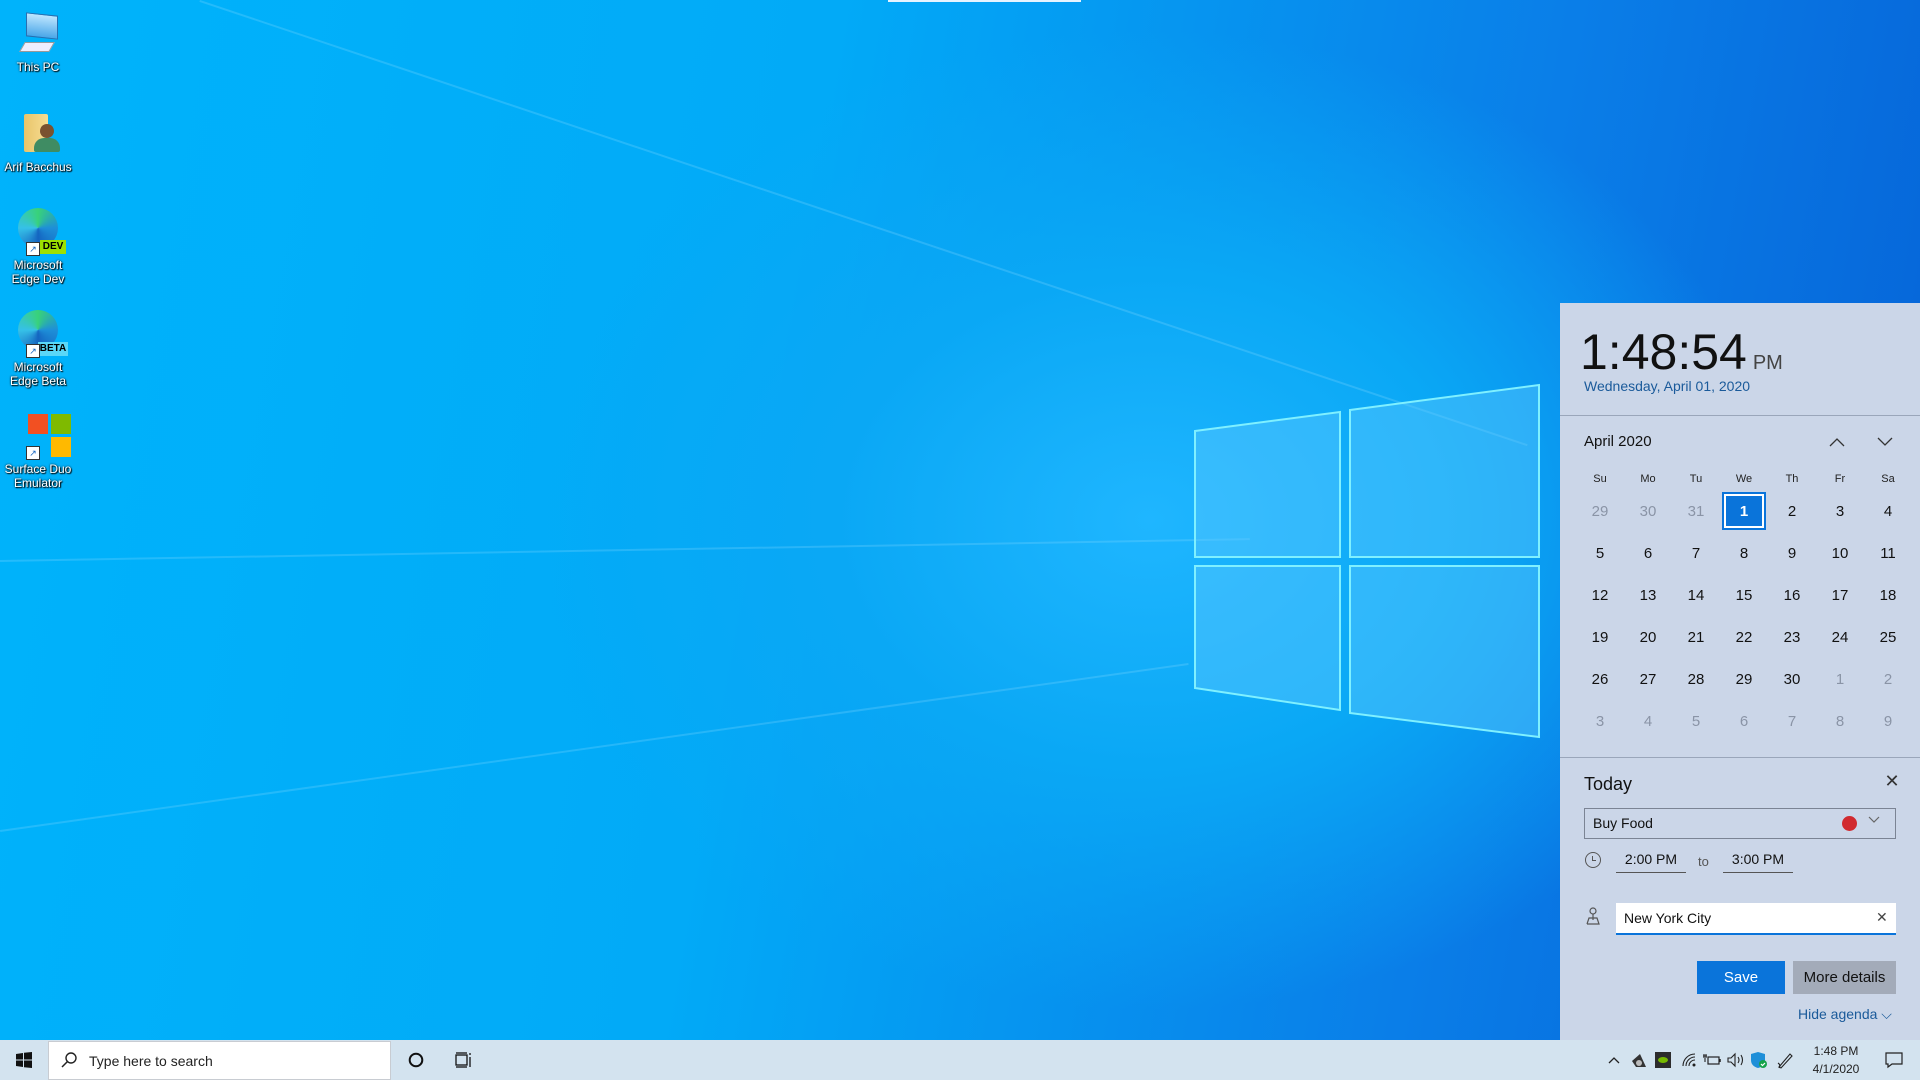 This screenshot has height=1080, width=1920. What do you see at coordinates (1888, 637) in the screenshot?
I see `calendar-day: 25` at bounding box center [1888, 637].